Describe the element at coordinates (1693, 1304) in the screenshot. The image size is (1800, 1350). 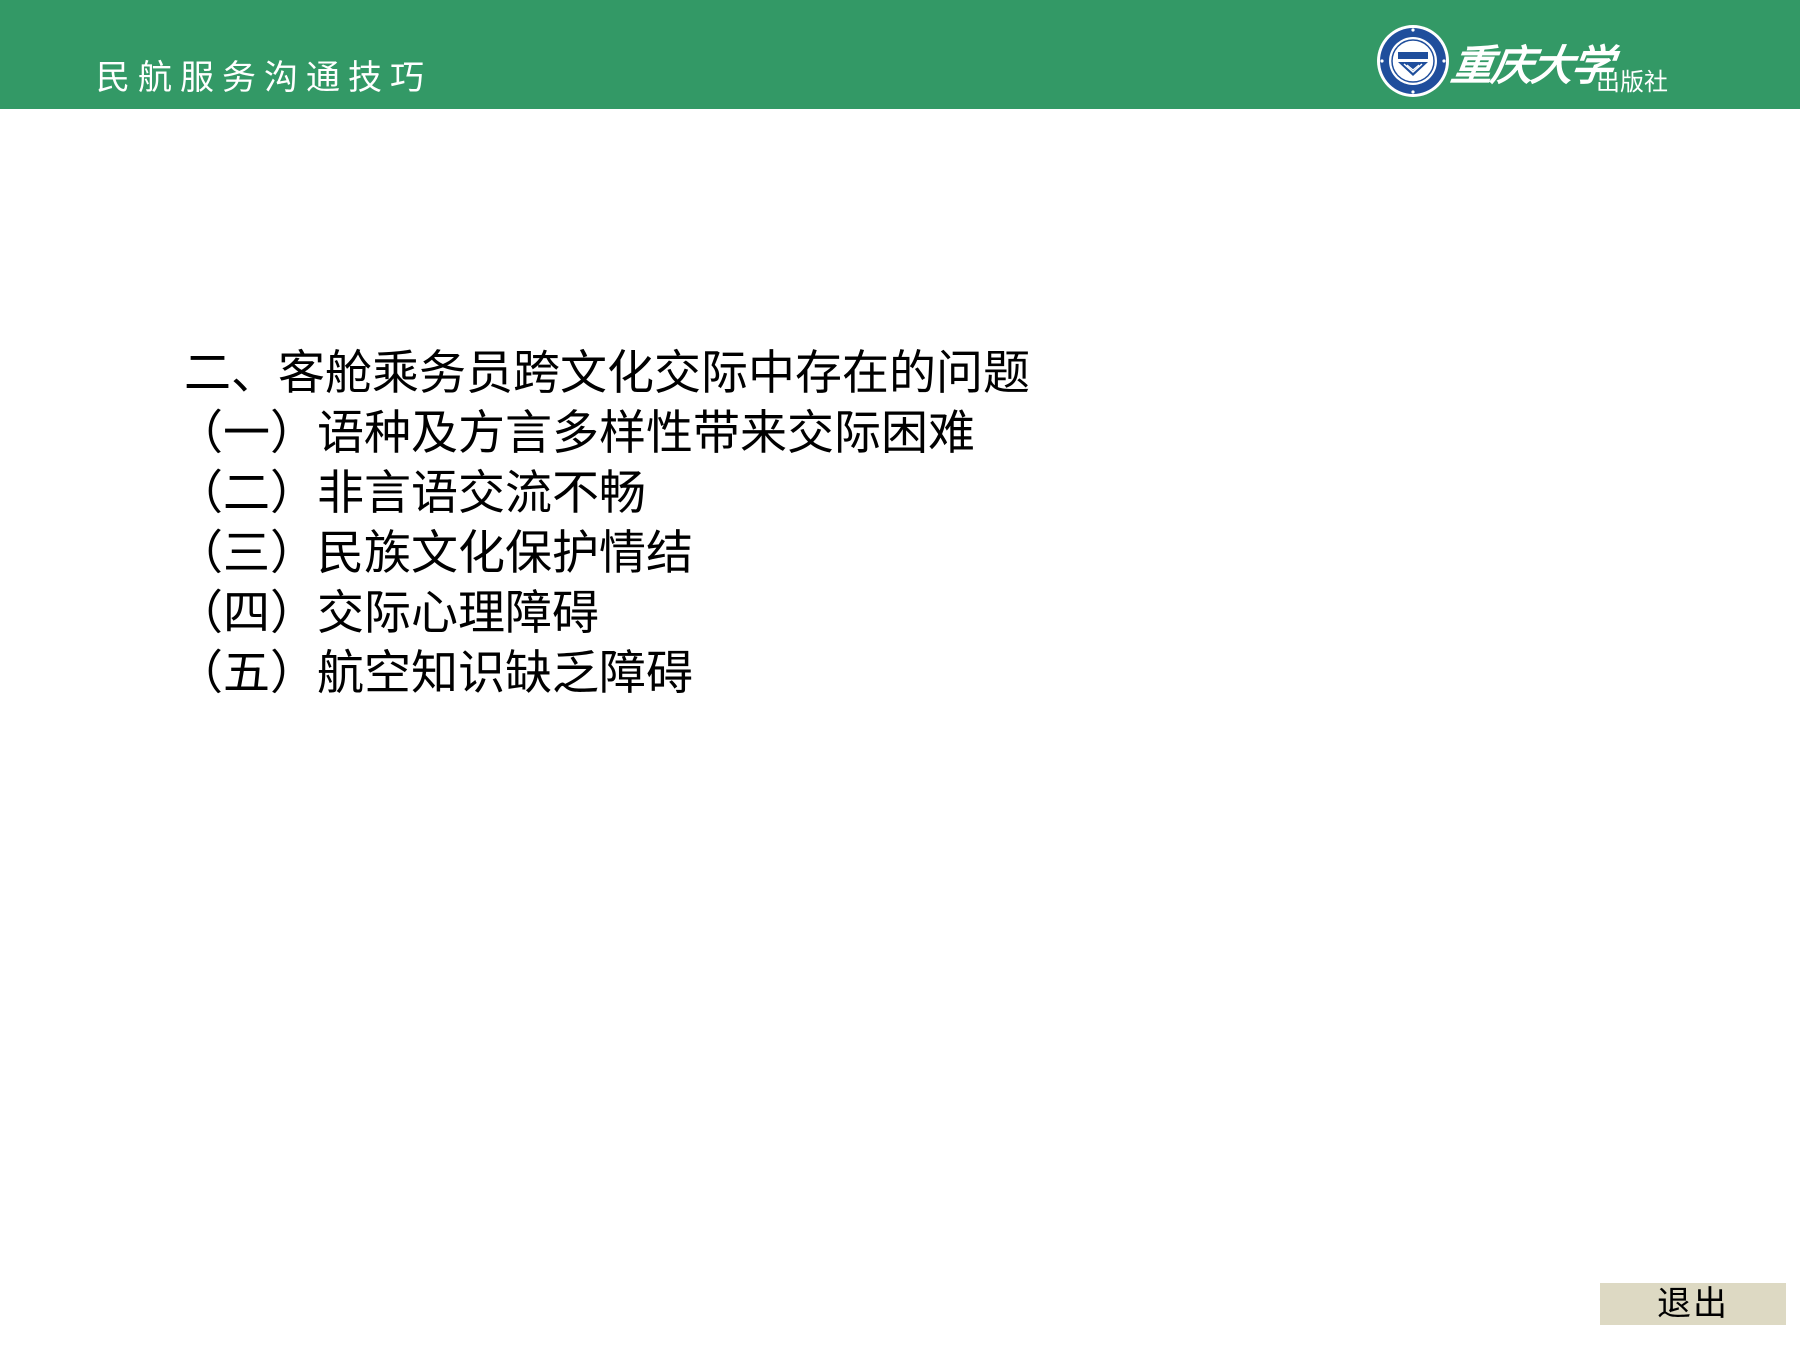
I see `exit-button: 退出` at that location.